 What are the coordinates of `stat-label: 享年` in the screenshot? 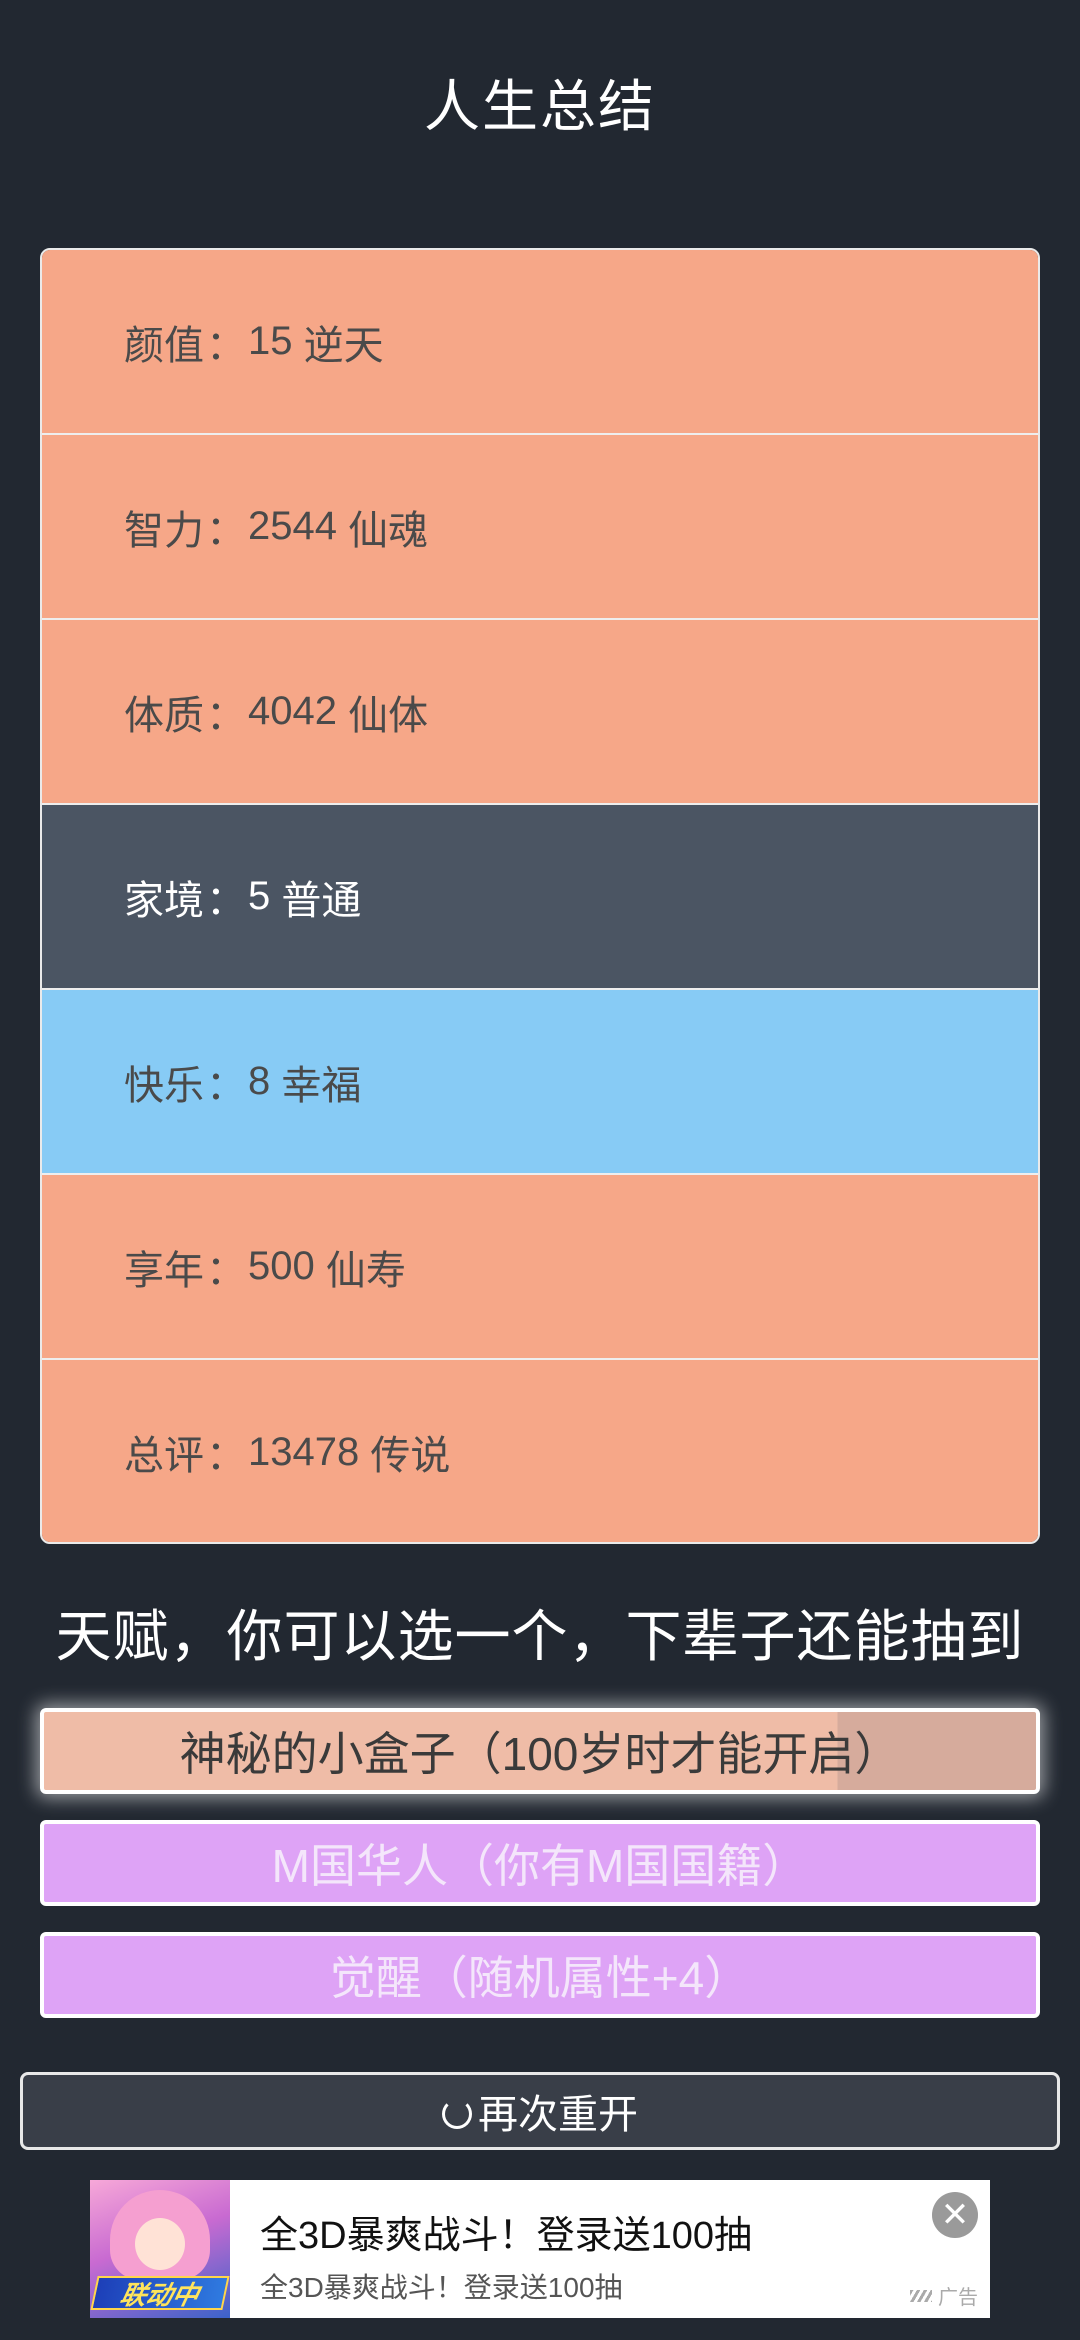 It's located at (164, 1270).